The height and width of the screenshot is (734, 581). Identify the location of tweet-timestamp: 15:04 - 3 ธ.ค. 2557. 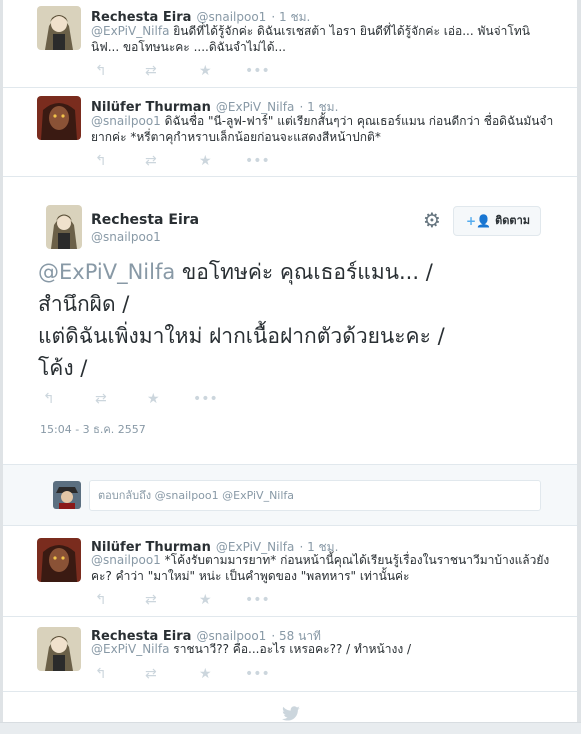
(93, 429).